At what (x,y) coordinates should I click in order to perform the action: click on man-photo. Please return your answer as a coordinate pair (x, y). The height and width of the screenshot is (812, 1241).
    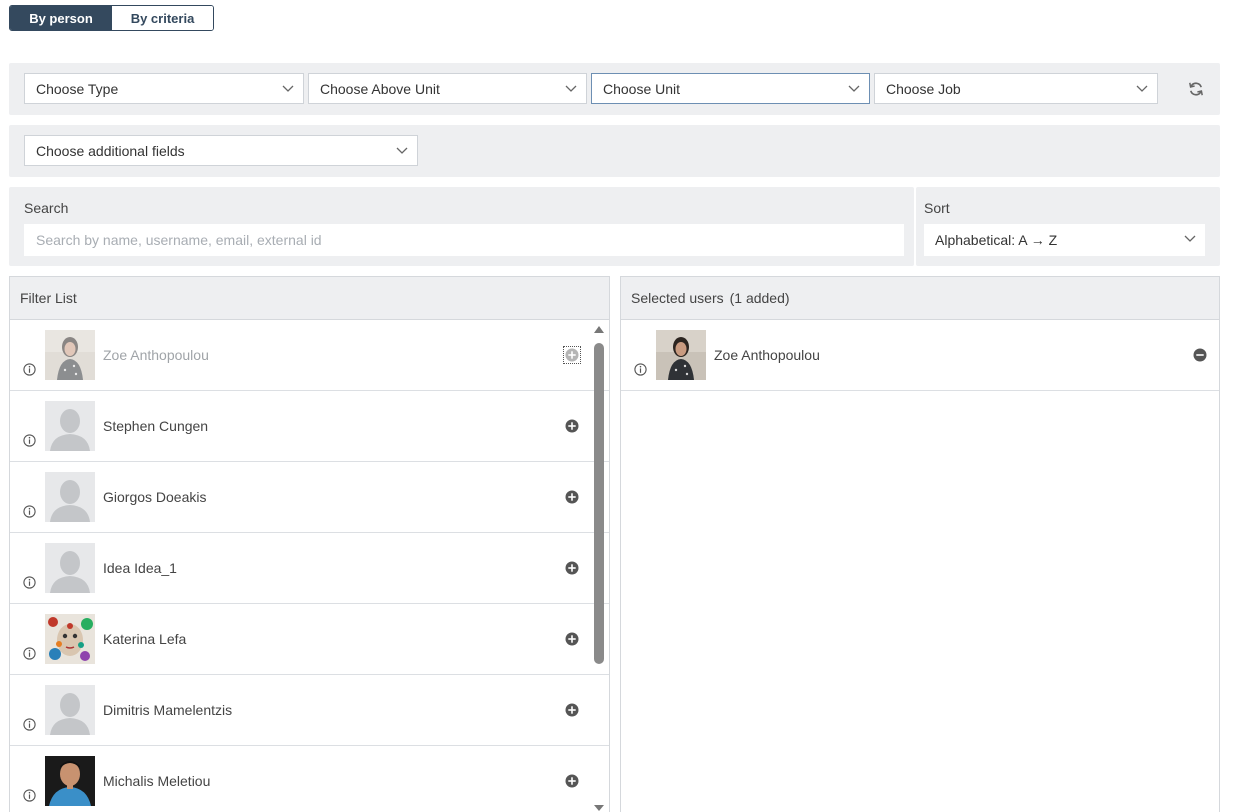
    Looking at the image, I should click on (70, 781).